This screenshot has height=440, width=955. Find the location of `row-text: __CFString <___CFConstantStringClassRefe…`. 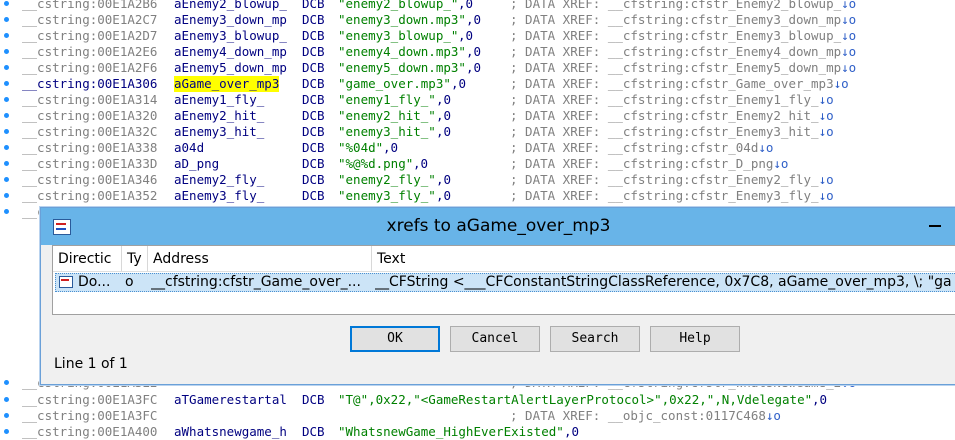

row-text: __CFString <___CFConstantStringClassRefe… is located at coordinates (663, 282).